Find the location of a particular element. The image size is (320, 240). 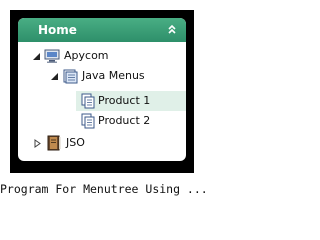

tree-item-label: Product 2 is located at coordinates (124, 120).